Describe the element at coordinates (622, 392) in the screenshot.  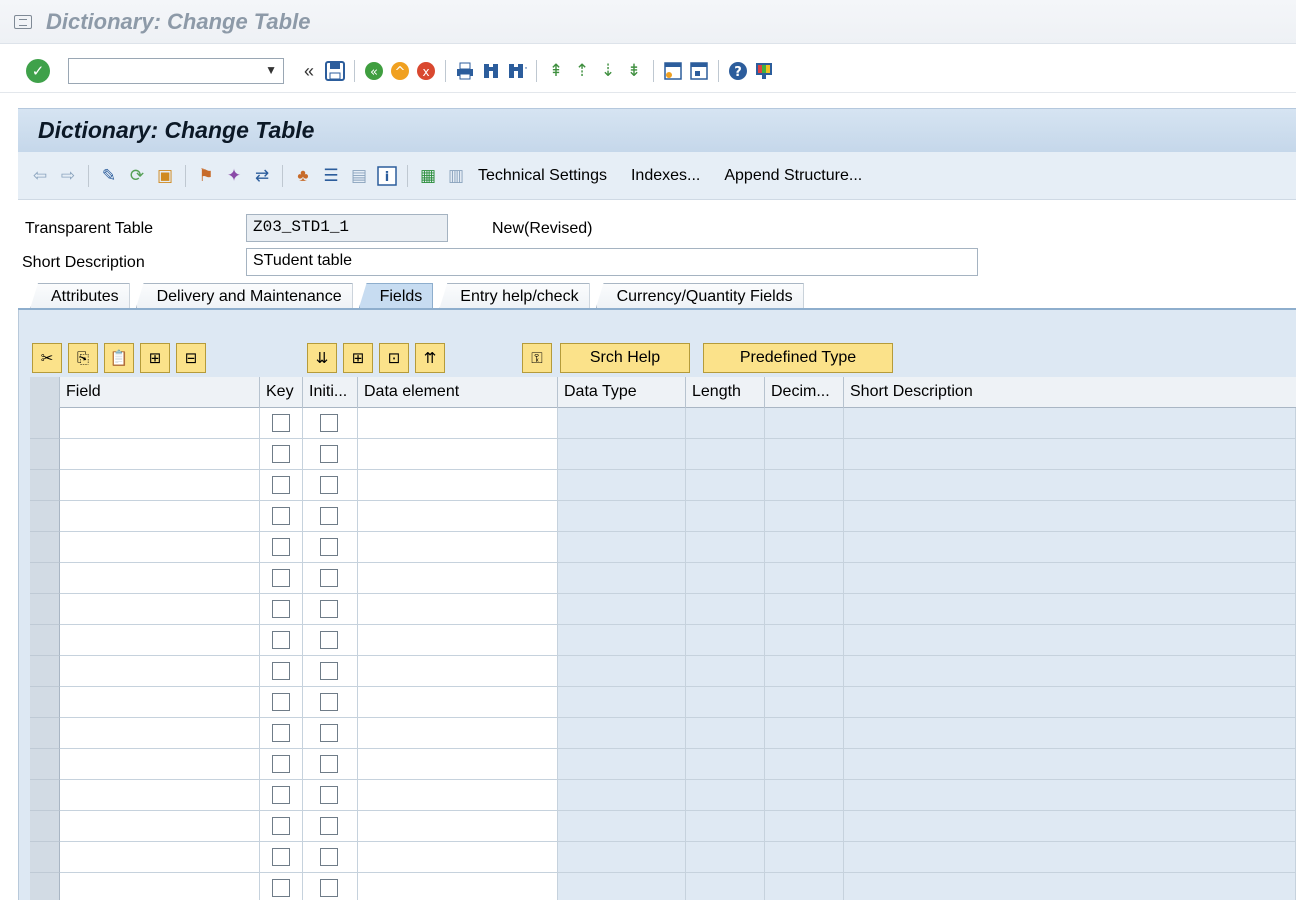
I see `column-header-data-type: Data Type` at that location.